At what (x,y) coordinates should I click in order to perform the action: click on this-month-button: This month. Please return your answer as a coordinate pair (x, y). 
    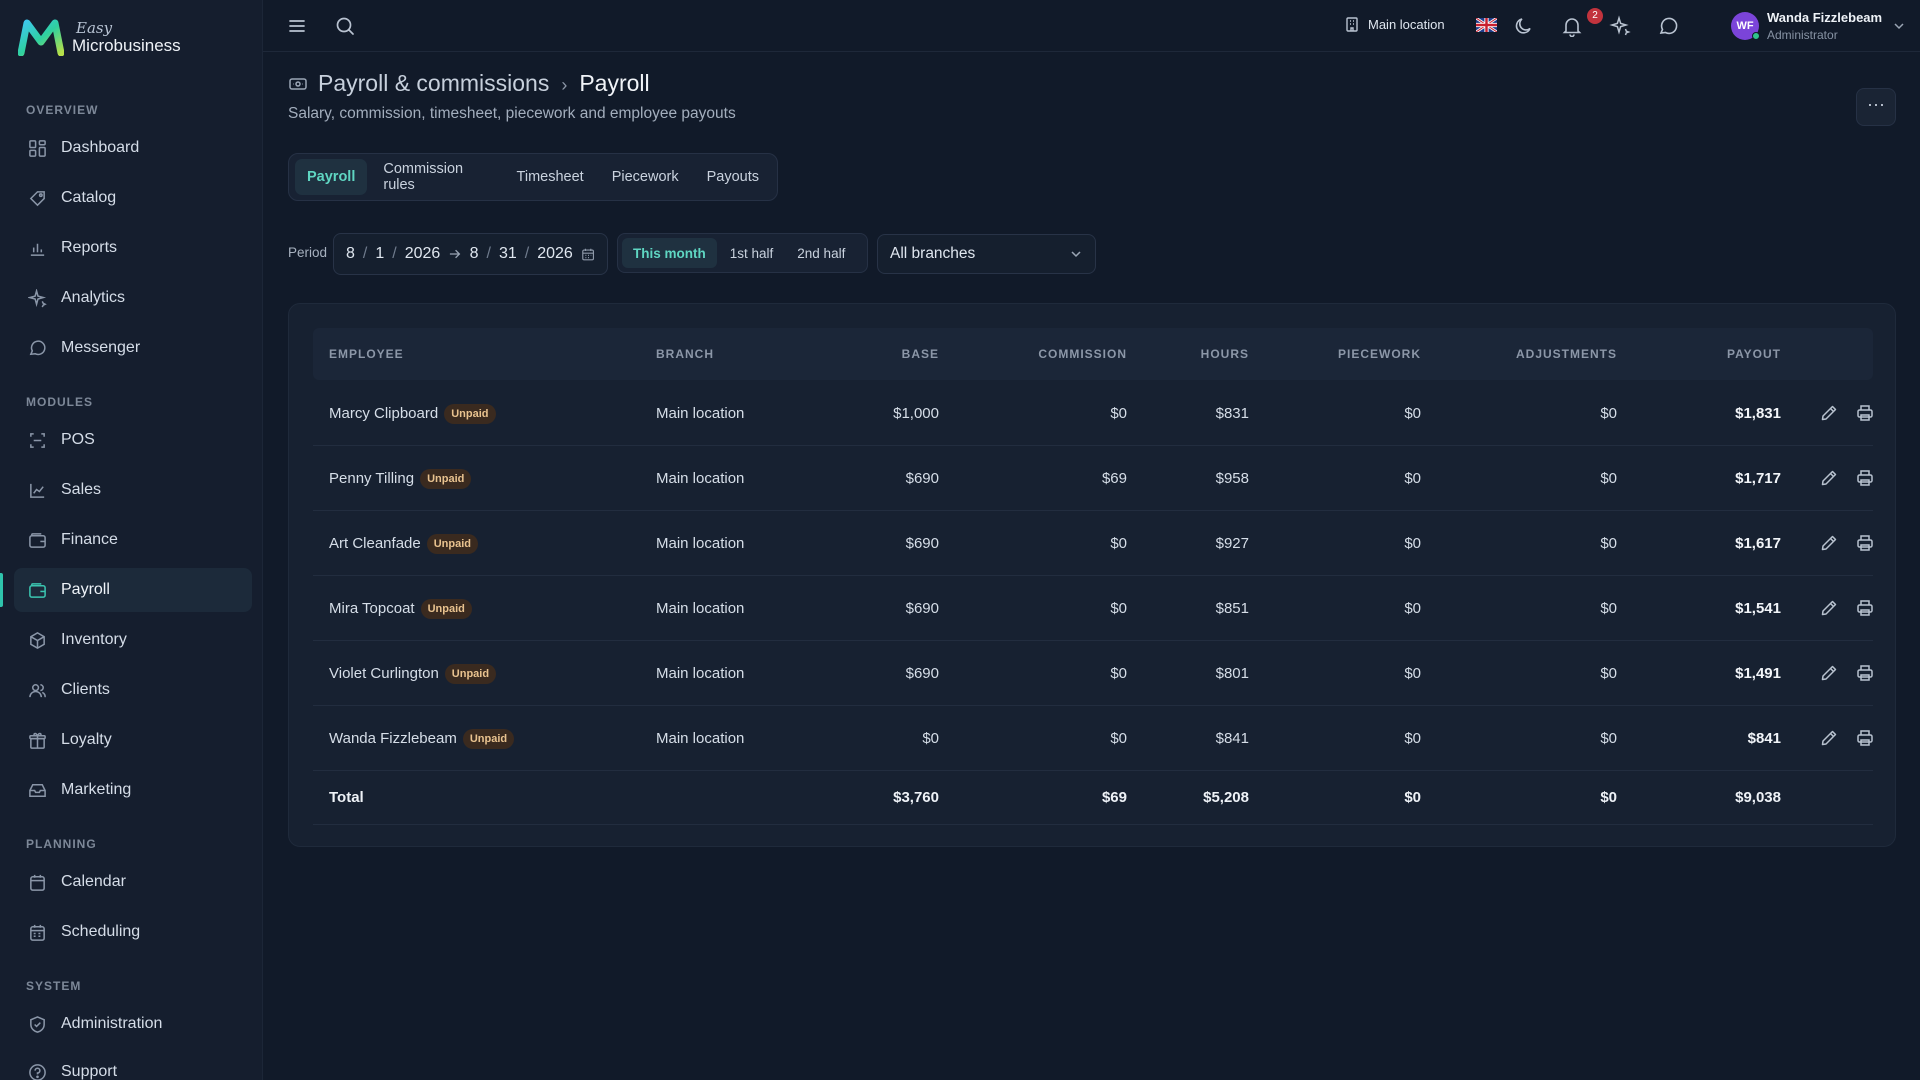
    Looking at the image, I should click on (669, 253).